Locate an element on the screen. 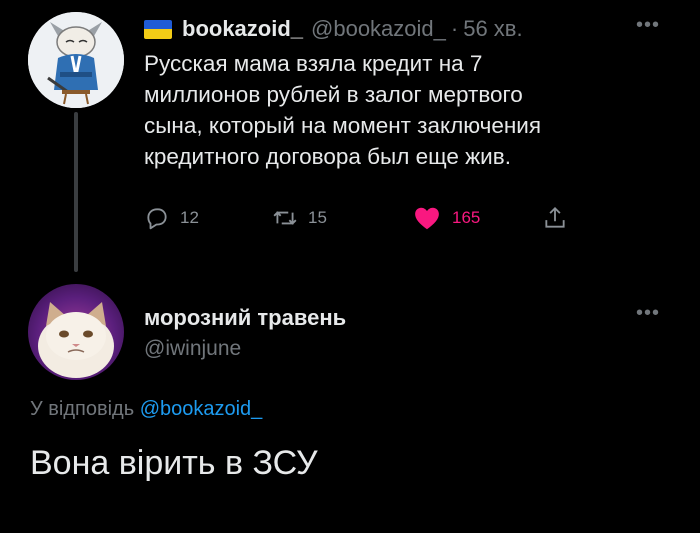 This screenshot has width=700, height=533. reply-button: 12 is located at coordinates (171, 218).